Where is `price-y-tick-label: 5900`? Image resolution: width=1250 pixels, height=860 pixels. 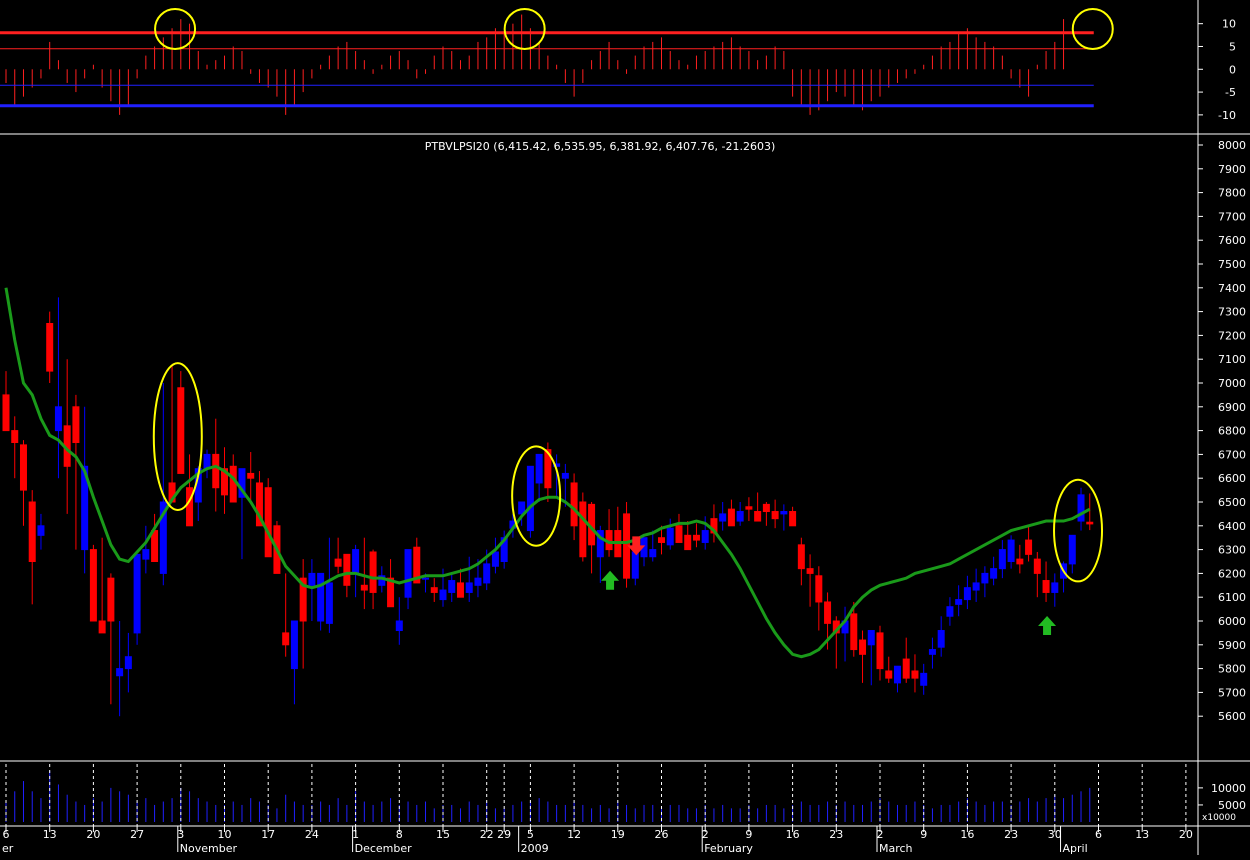
price-y-tick-label: 5900 is located at coordinates (1232, 645).